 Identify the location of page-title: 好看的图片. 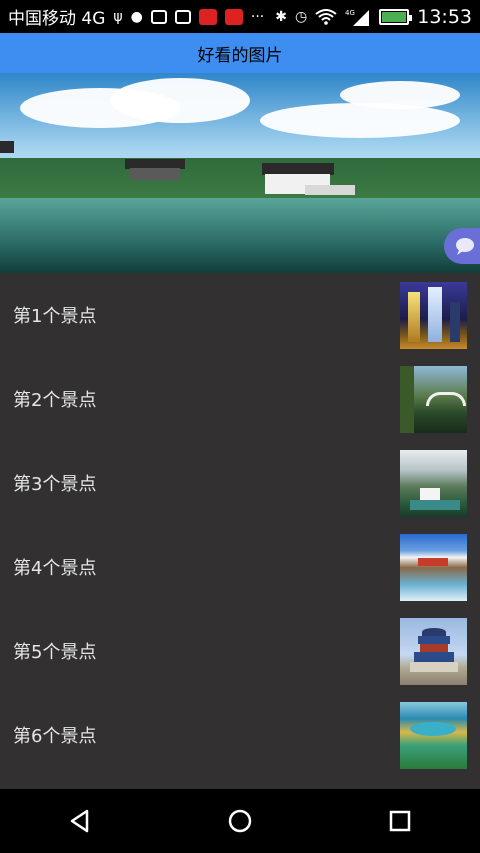
(240, 55).